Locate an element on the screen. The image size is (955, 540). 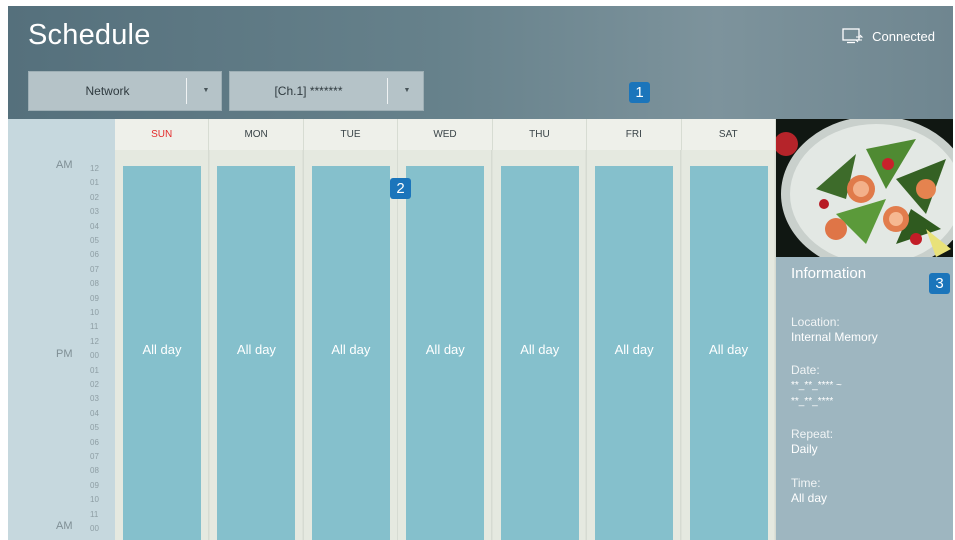
callout-badge-3: 3 is located at coordinates (939, 283).